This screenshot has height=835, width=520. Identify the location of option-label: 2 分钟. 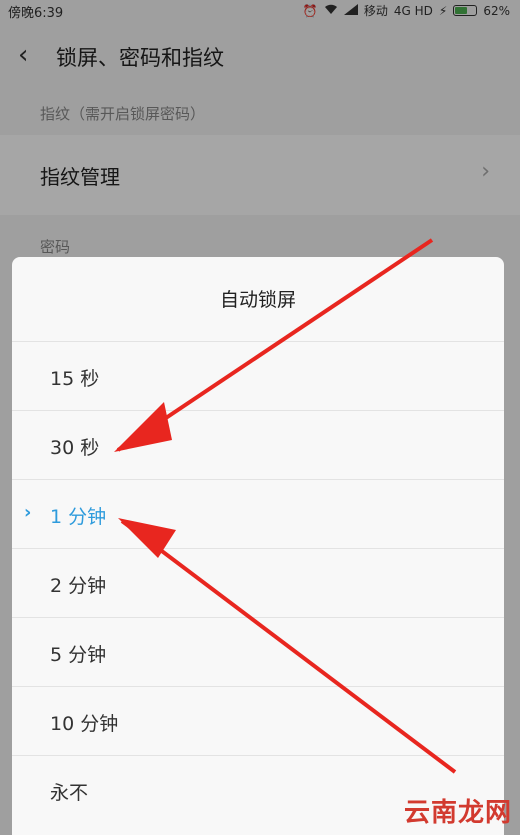
(78, 586).